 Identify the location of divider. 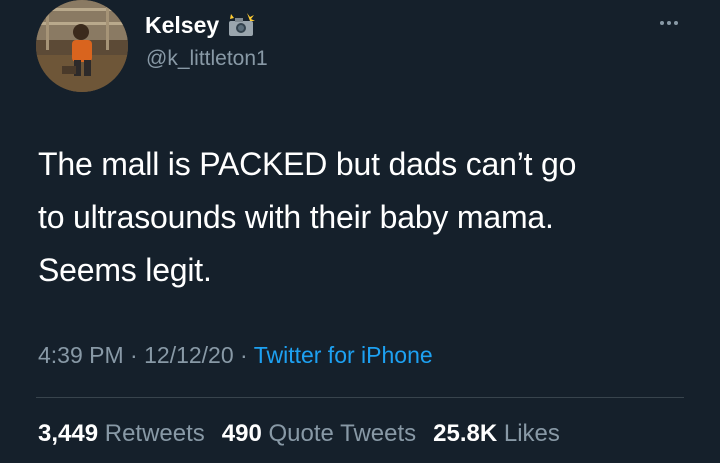
(360, 397).